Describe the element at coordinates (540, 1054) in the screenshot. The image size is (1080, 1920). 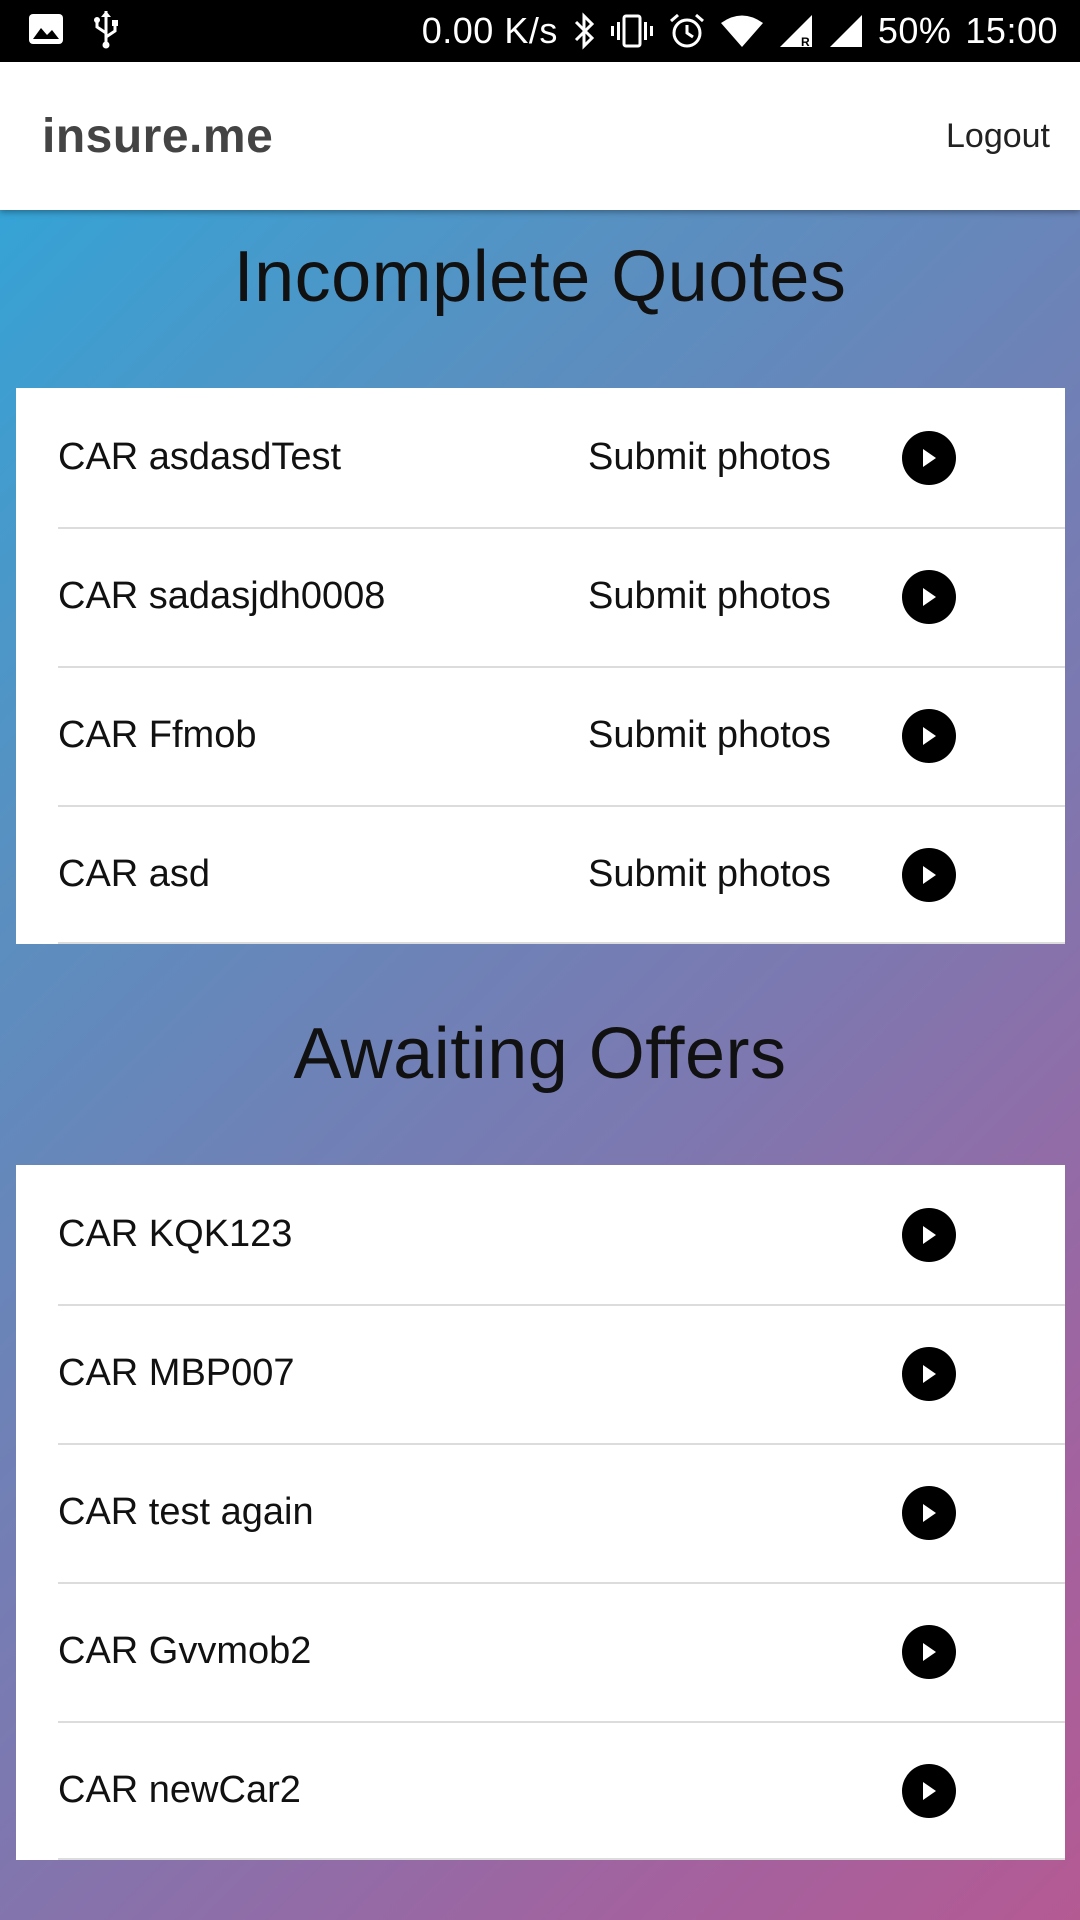
I see `awaiting-offers-title: Awaiting Offers` at that location.